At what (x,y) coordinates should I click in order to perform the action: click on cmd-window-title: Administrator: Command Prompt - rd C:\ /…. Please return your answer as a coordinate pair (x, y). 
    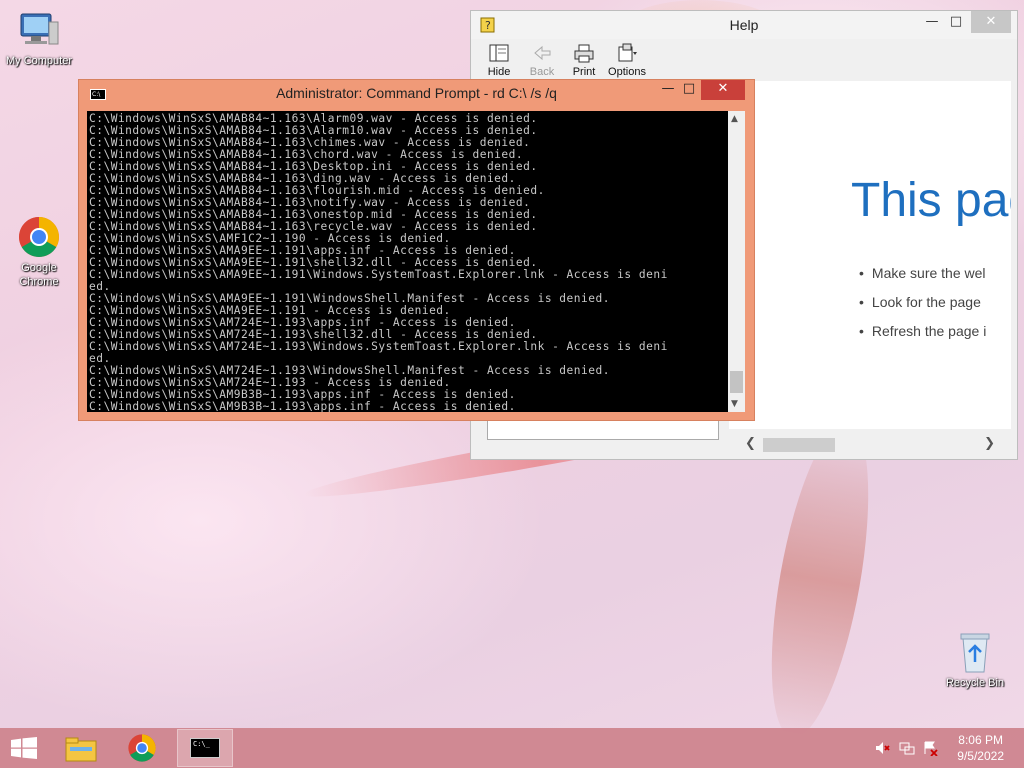
    Looking at the image, I should click on (416, 93).